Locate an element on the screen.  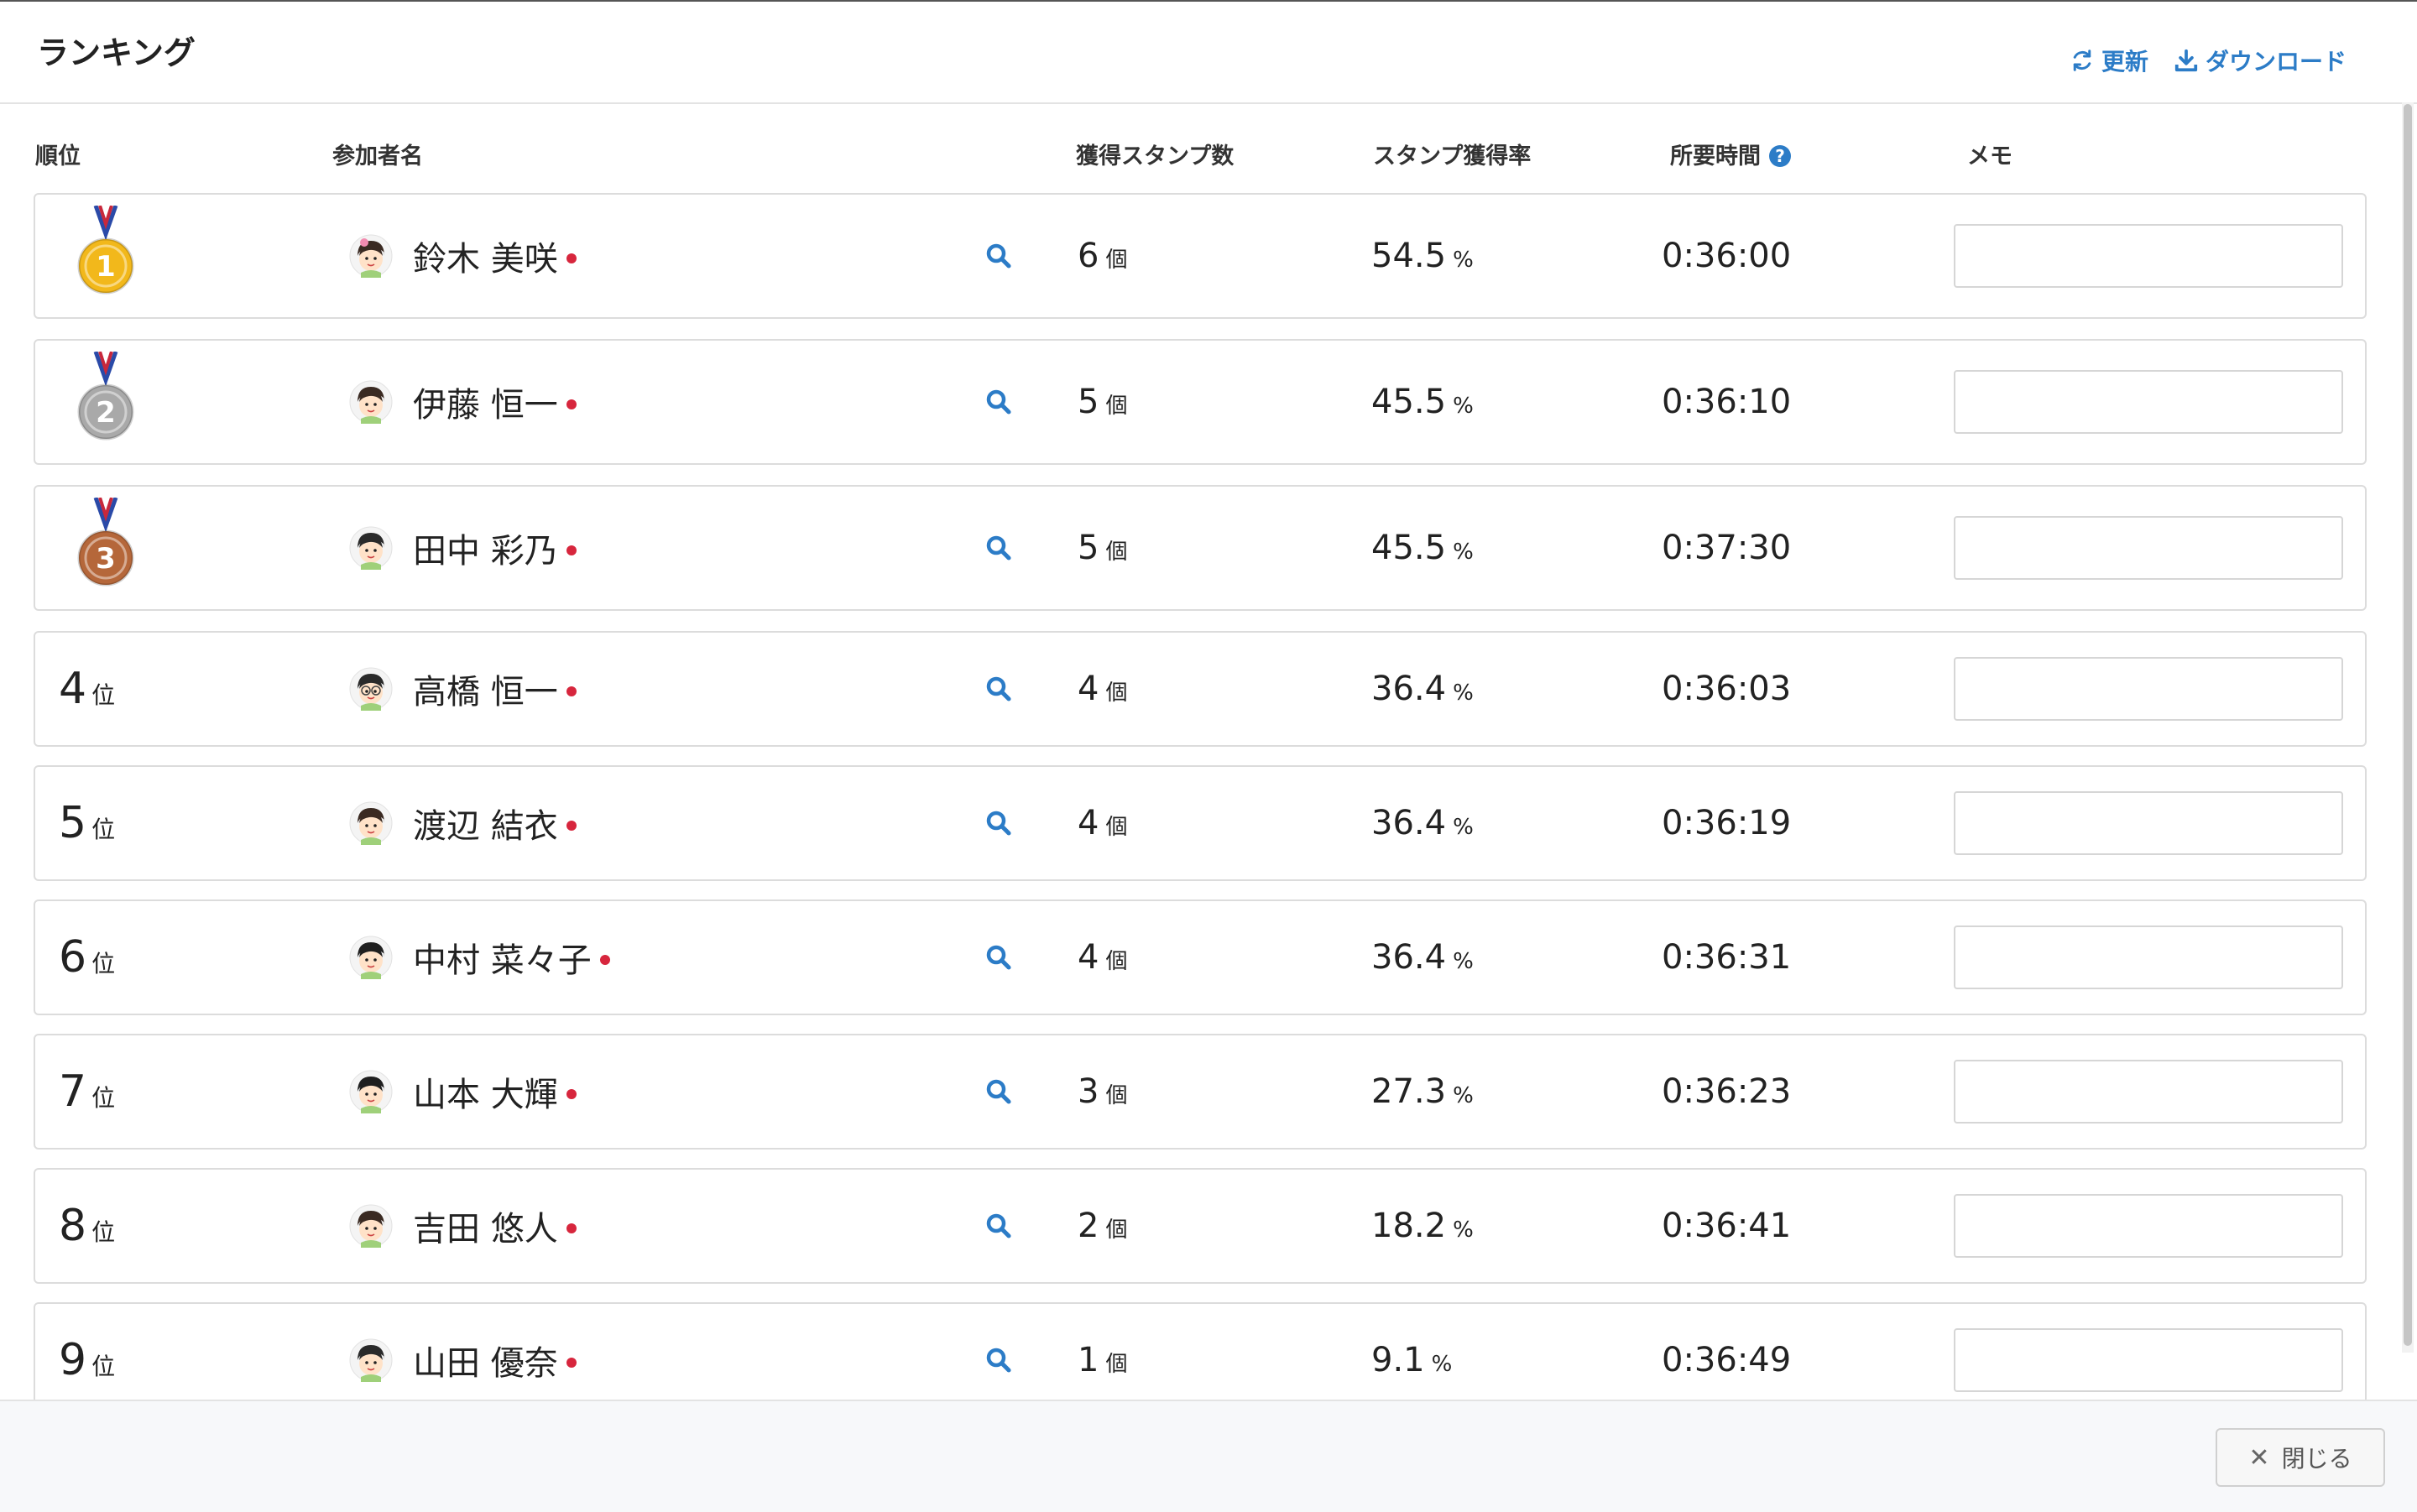
stamp-rate: 9.1% is located at coordinates (1411, 1360).